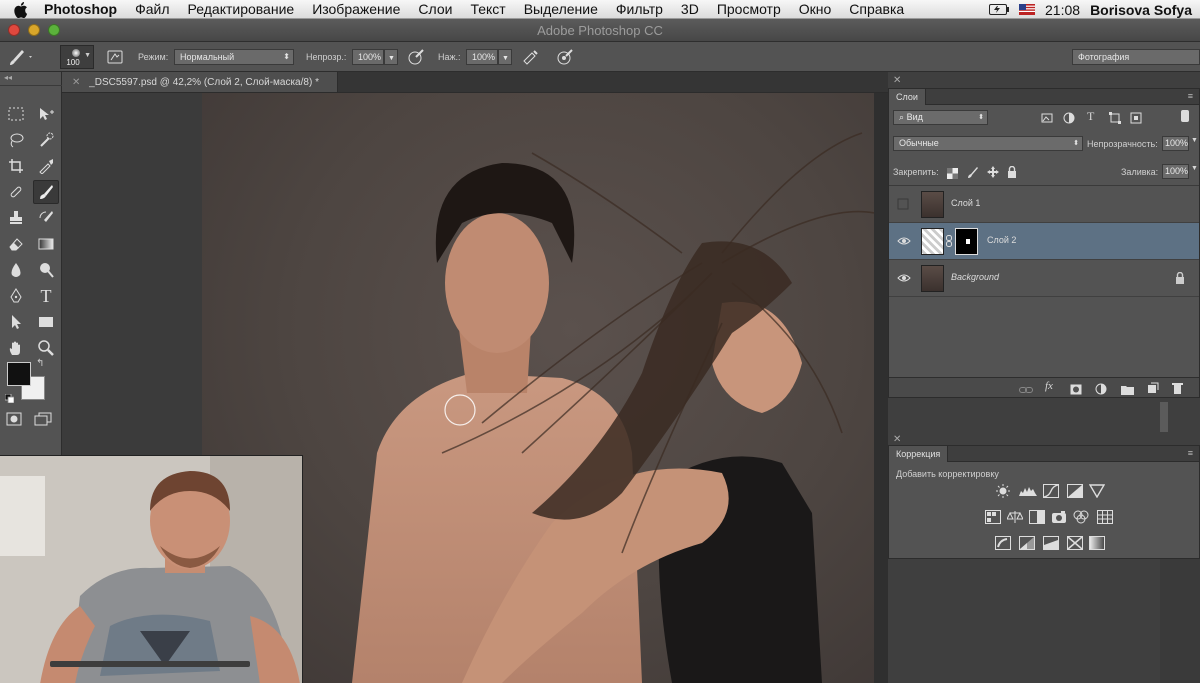 The image size is (1200, 683). I want to click on fx-icon: fx, so click(1049, 386).